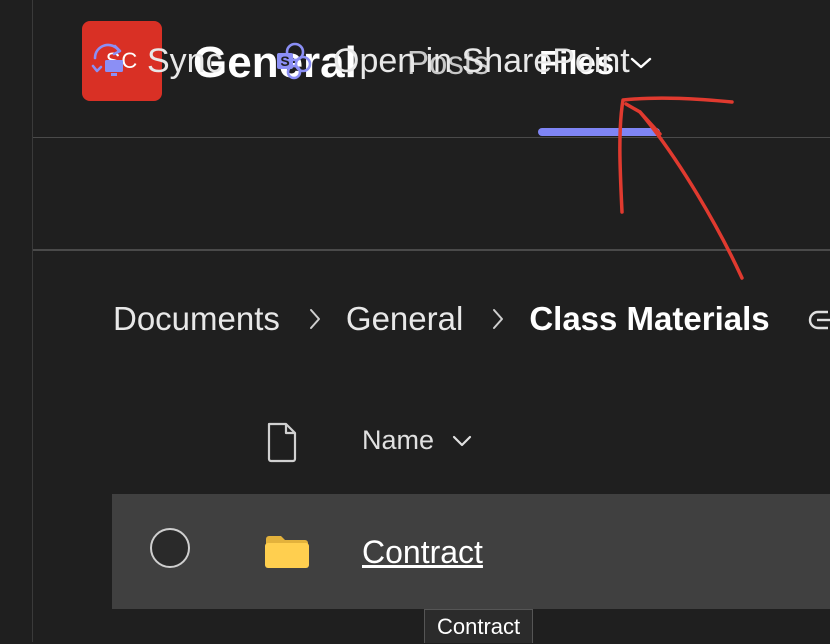  I want to click on file-type-icon, so click(282, 442).